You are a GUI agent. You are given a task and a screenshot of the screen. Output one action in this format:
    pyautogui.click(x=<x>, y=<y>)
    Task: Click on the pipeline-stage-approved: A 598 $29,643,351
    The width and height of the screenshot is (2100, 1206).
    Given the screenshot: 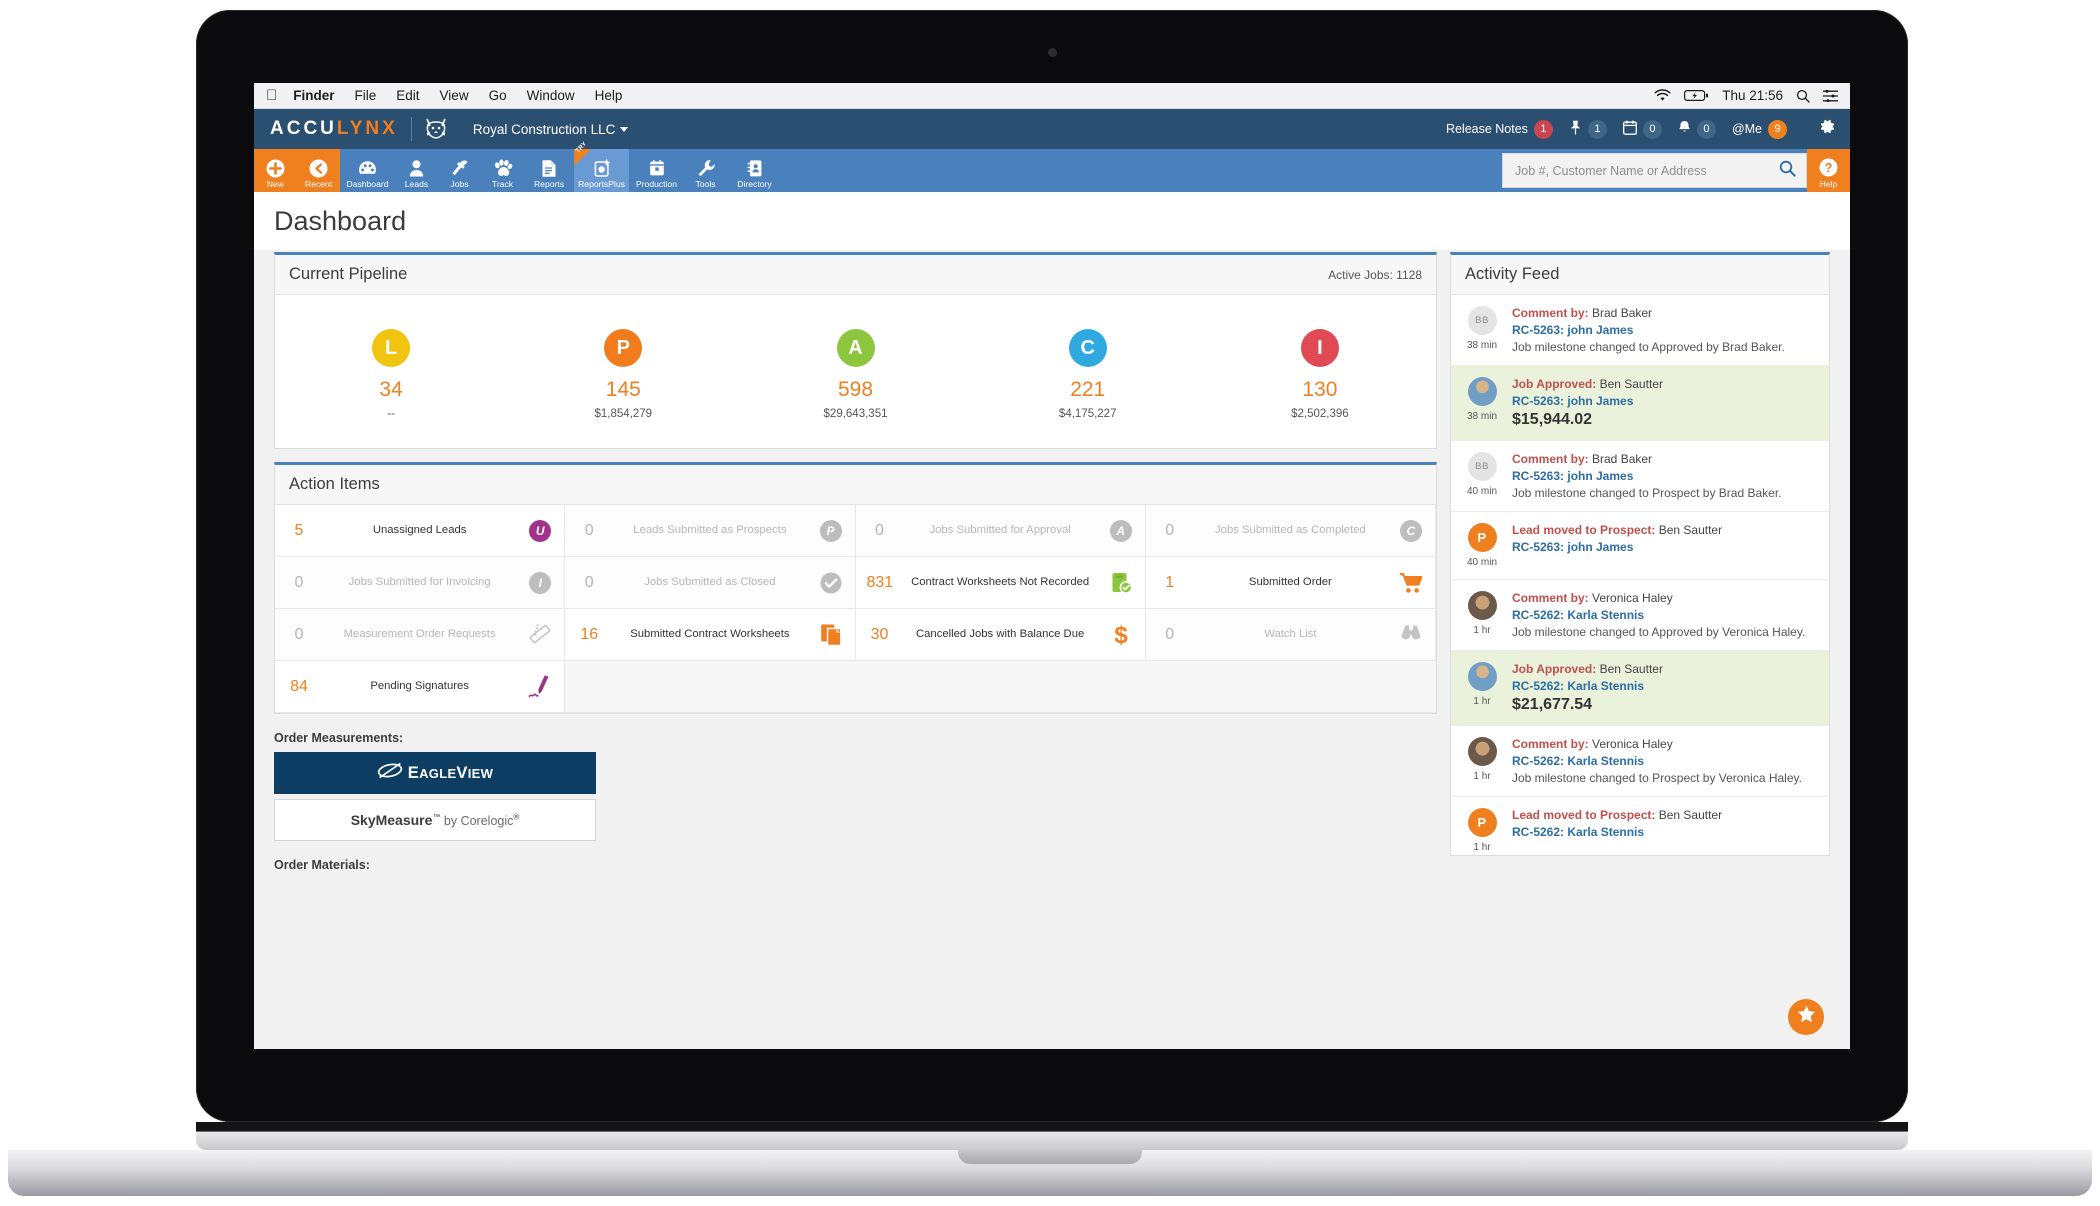 What is the action you would take?
    pyautogui.click(x=855, y=374)
    